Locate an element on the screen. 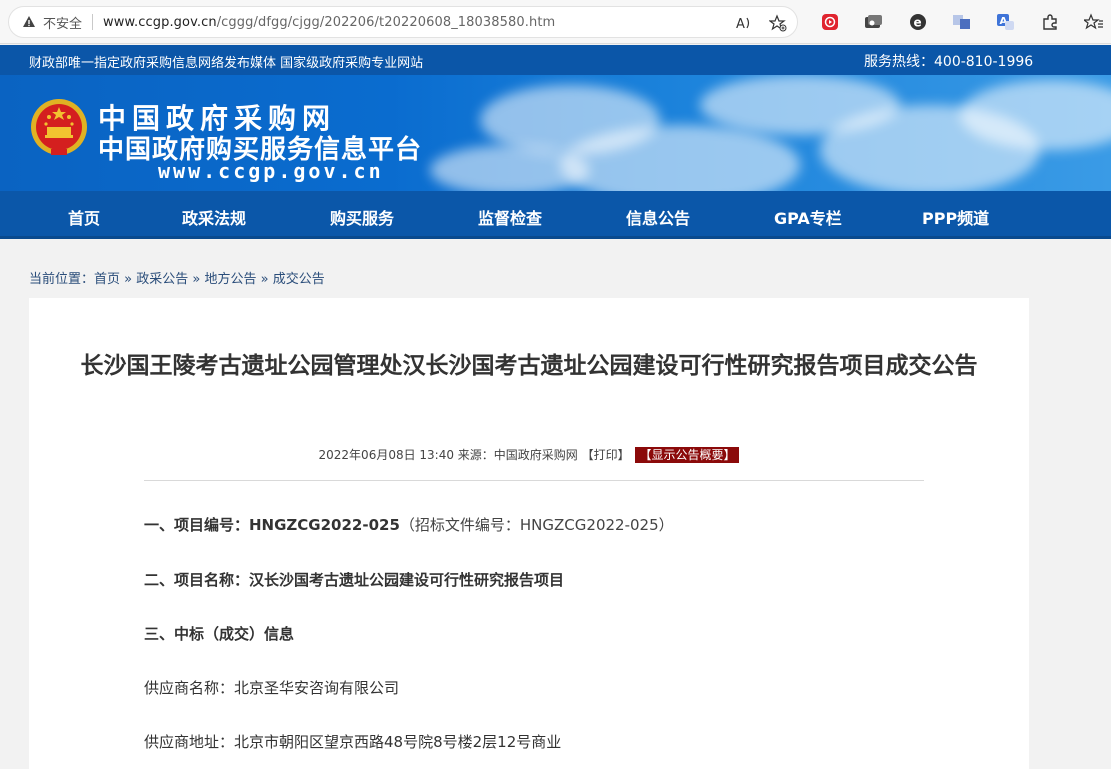  collections-icon is located at coordinates (962, 22).